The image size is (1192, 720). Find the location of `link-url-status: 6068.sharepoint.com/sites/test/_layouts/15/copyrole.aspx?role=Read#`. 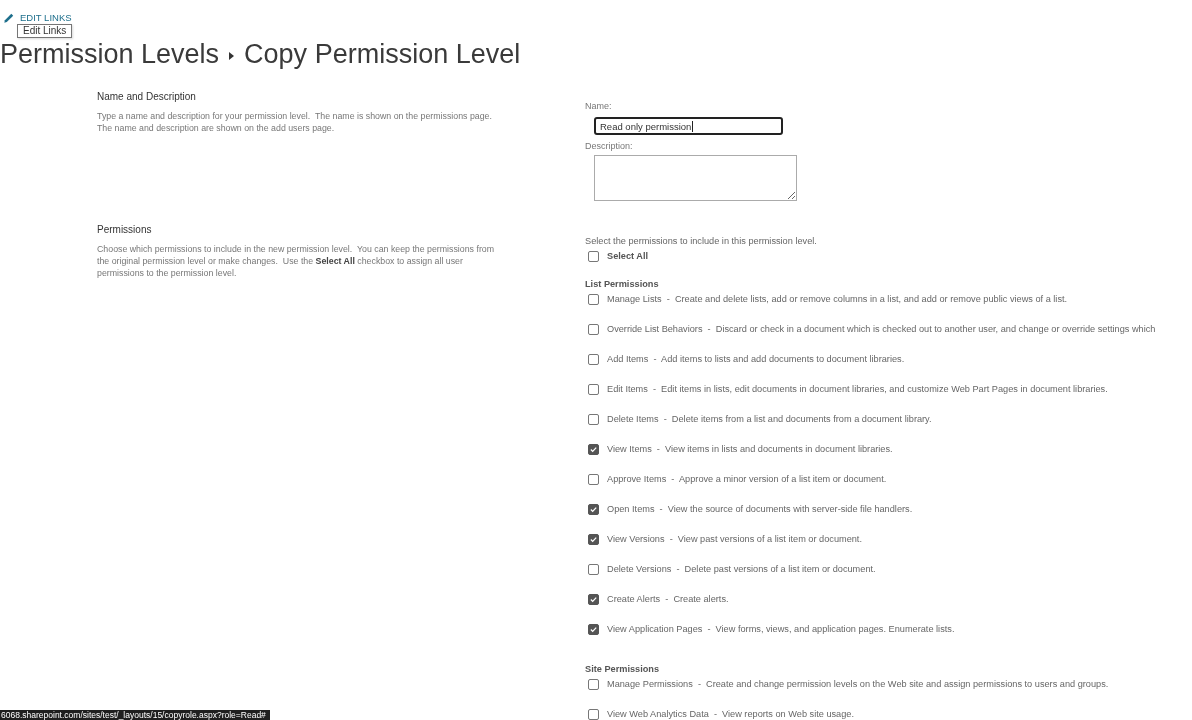

link-url-status: 6068.sharepoint.com/sites/test/_layouts/15/copyrole.aspx?role=Read# is located at coordinates (135, 715).